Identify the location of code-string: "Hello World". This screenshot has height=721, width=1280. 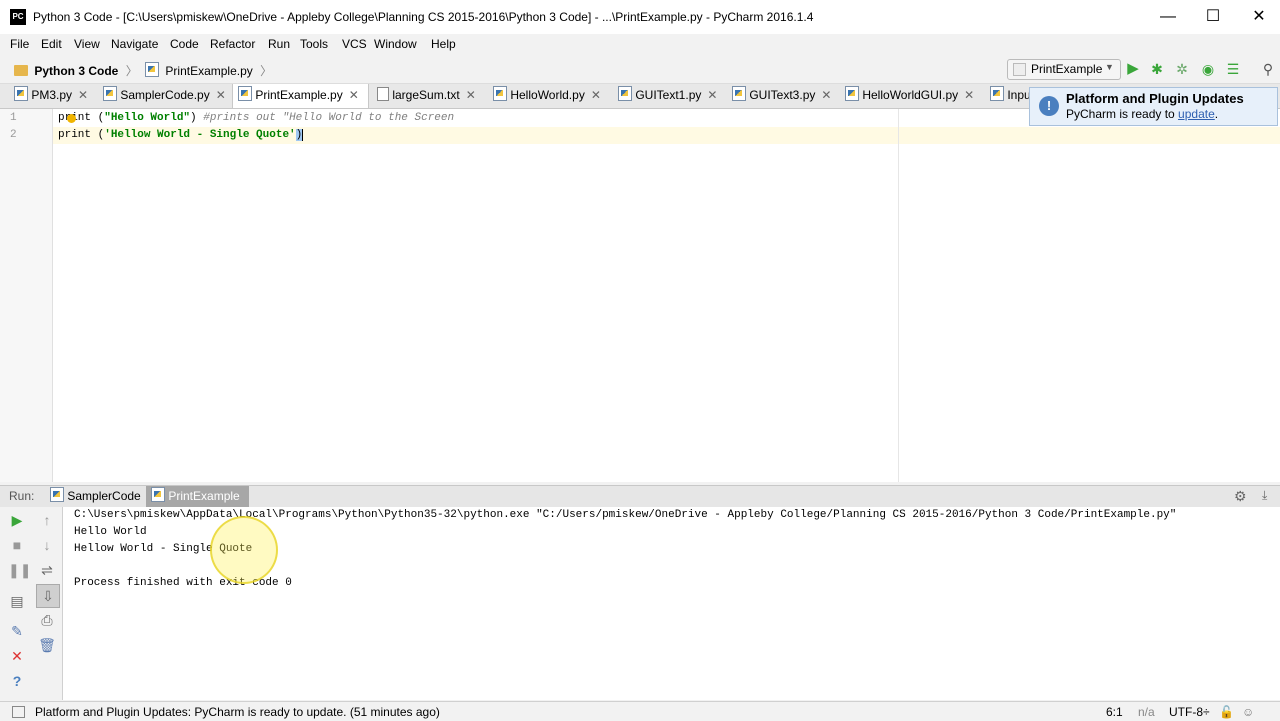
(147, 118).